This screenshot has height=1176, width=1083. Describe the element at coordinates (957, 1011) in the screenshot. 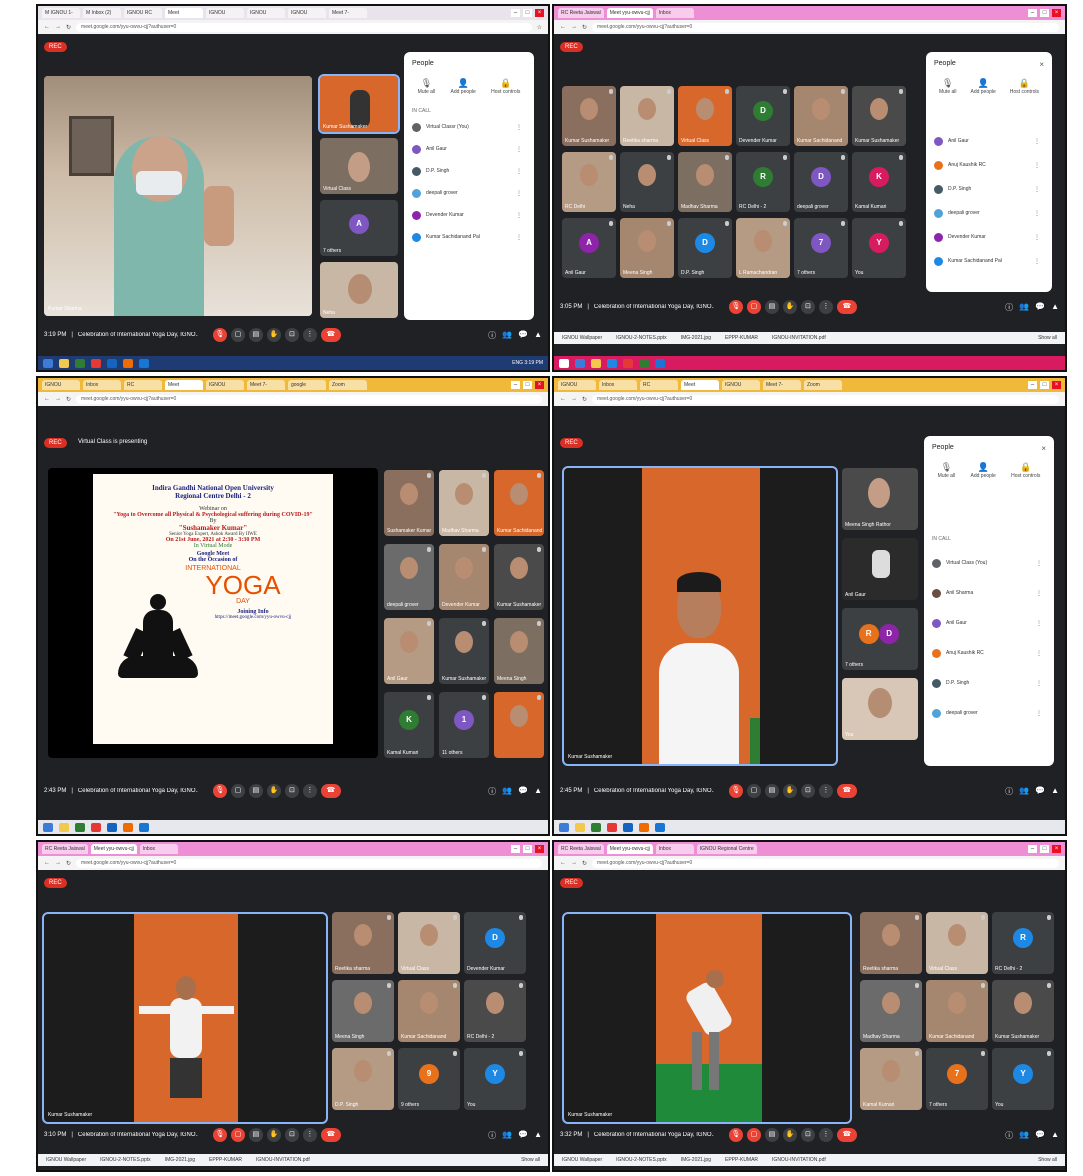

I see `participant-tile: Kumar Sachidanand` at that location.